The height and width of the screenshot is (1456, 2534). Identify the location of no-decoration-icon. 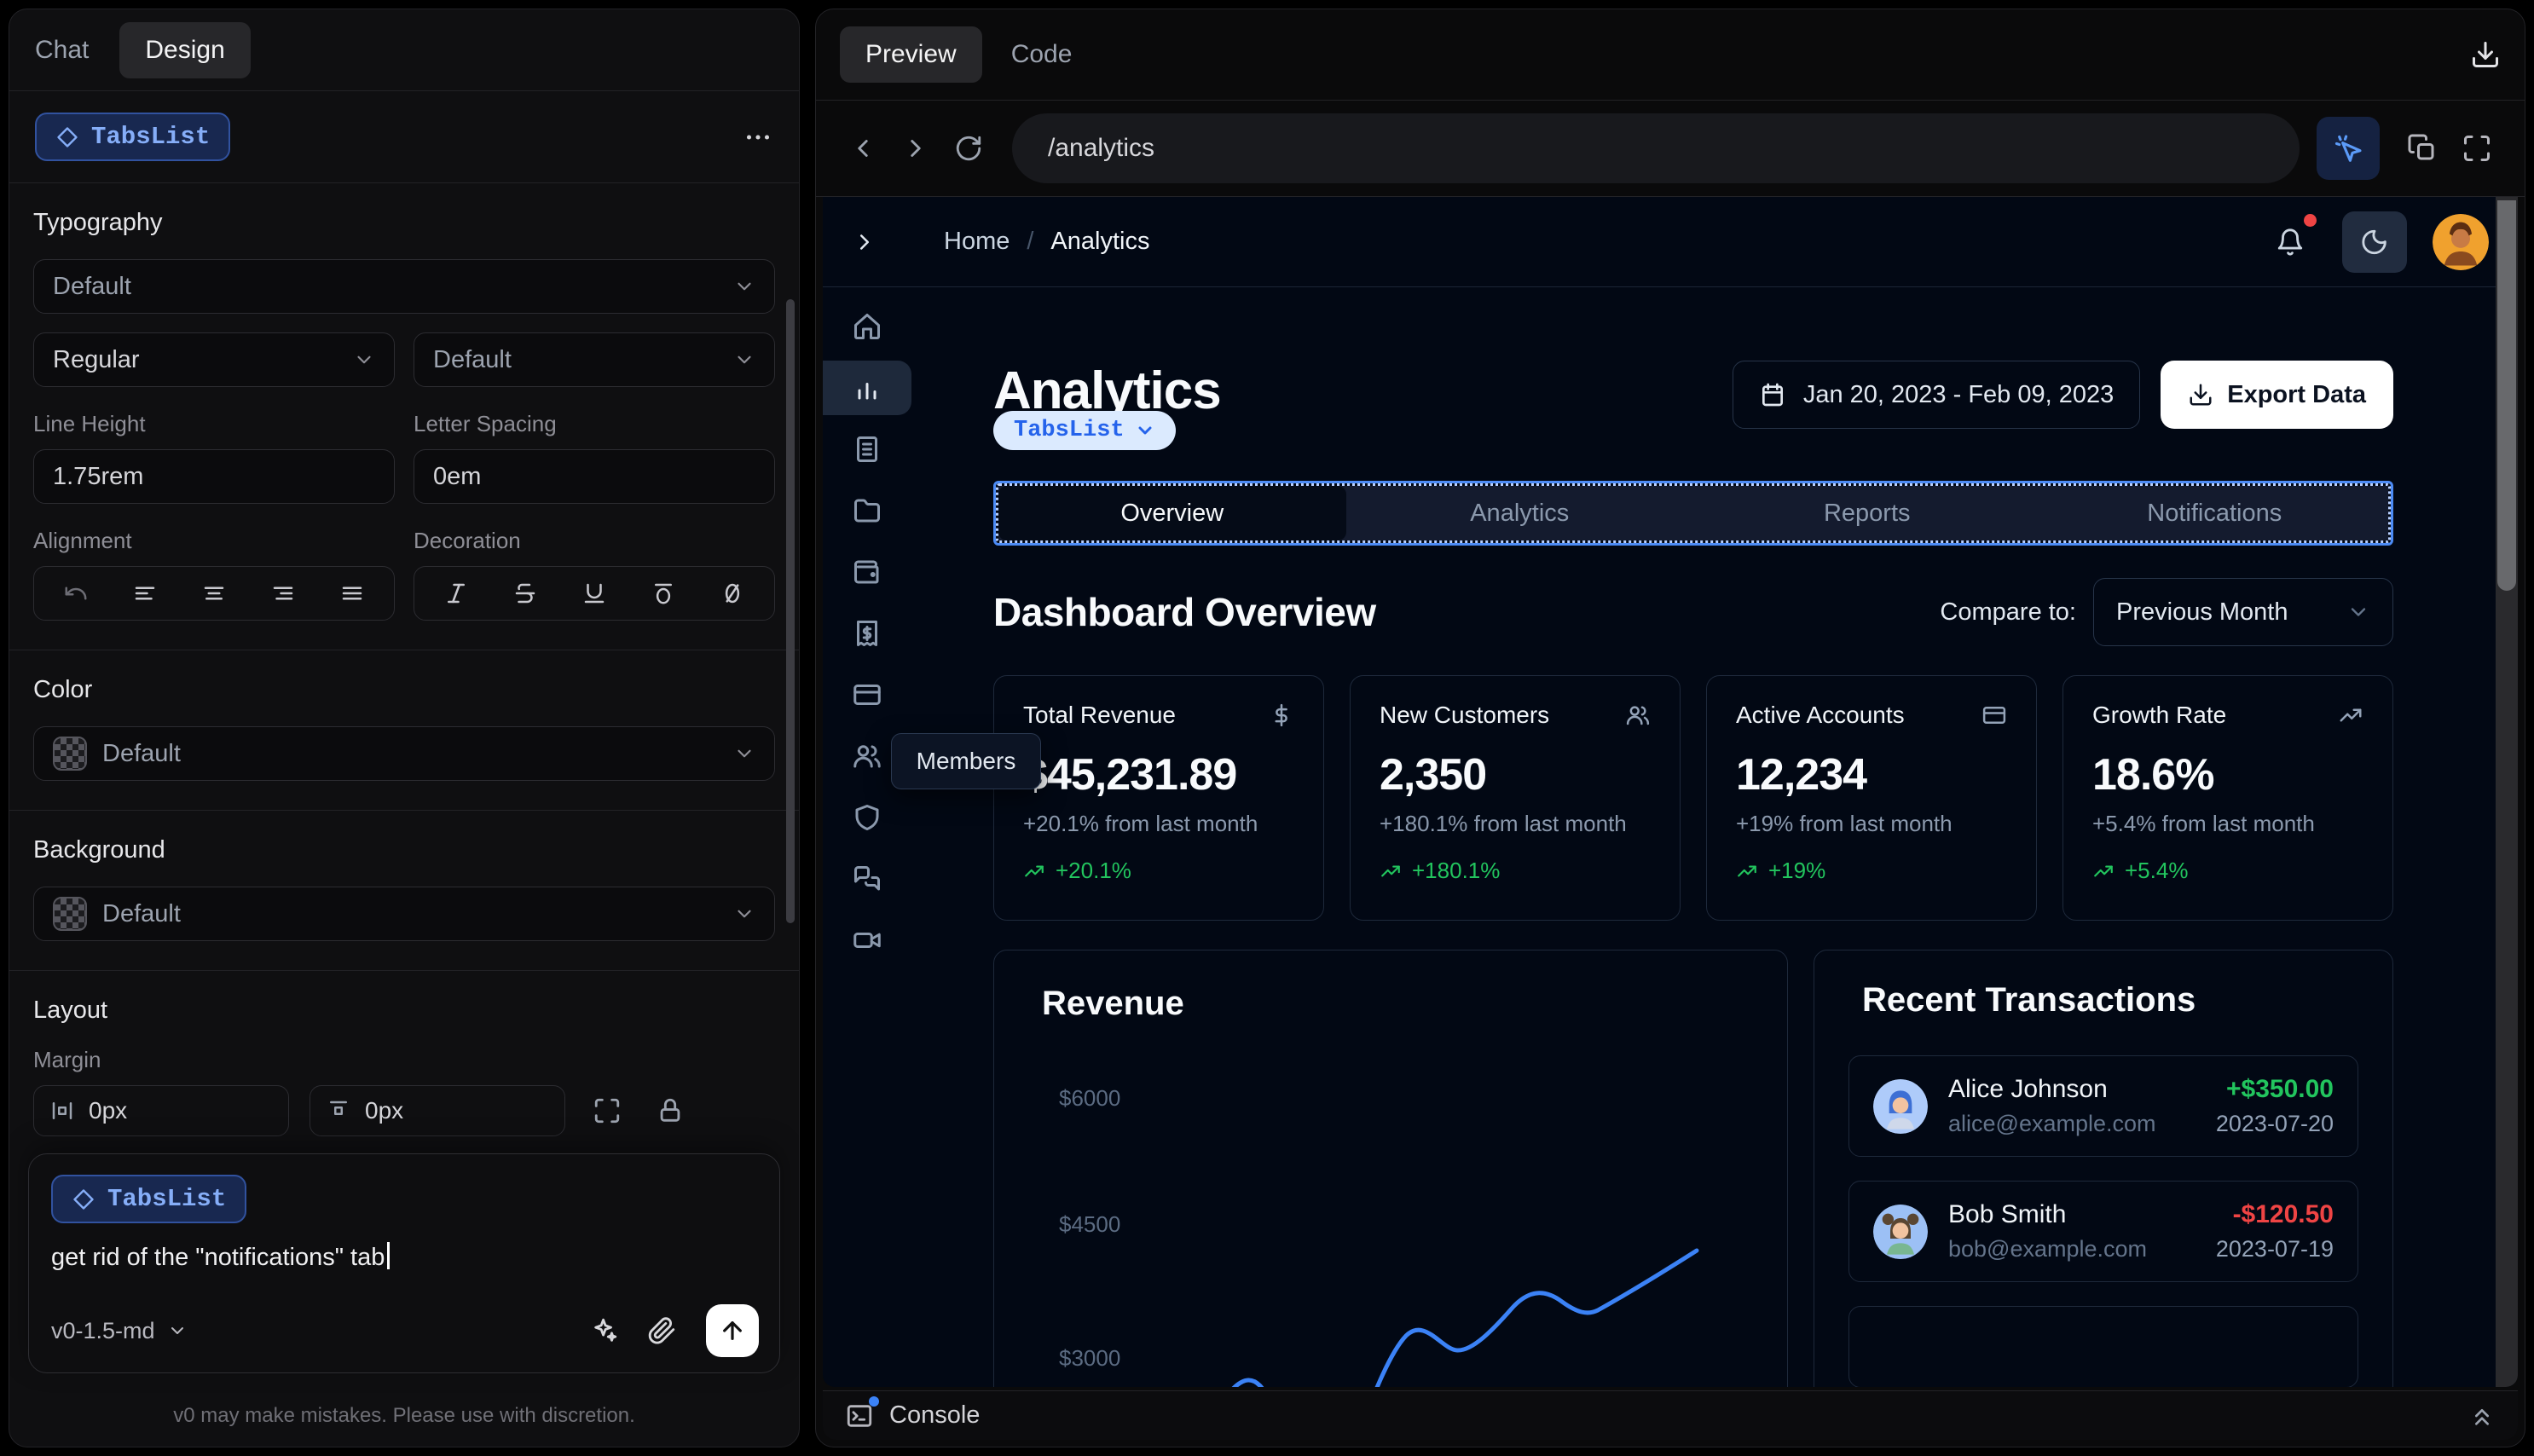
(732, 593).